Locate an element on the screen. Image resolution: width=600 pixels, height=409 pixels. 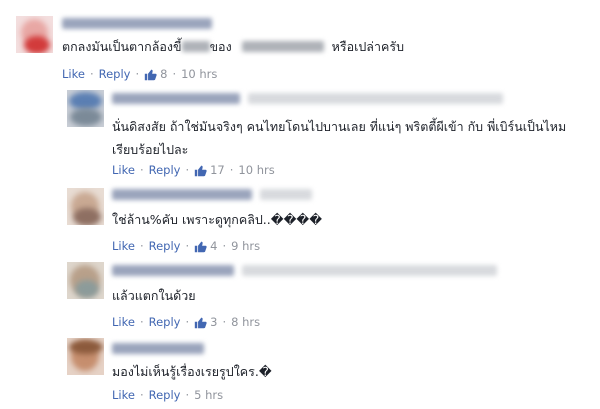
timestamp: 9 hrs is located at coordinates (245, 246).